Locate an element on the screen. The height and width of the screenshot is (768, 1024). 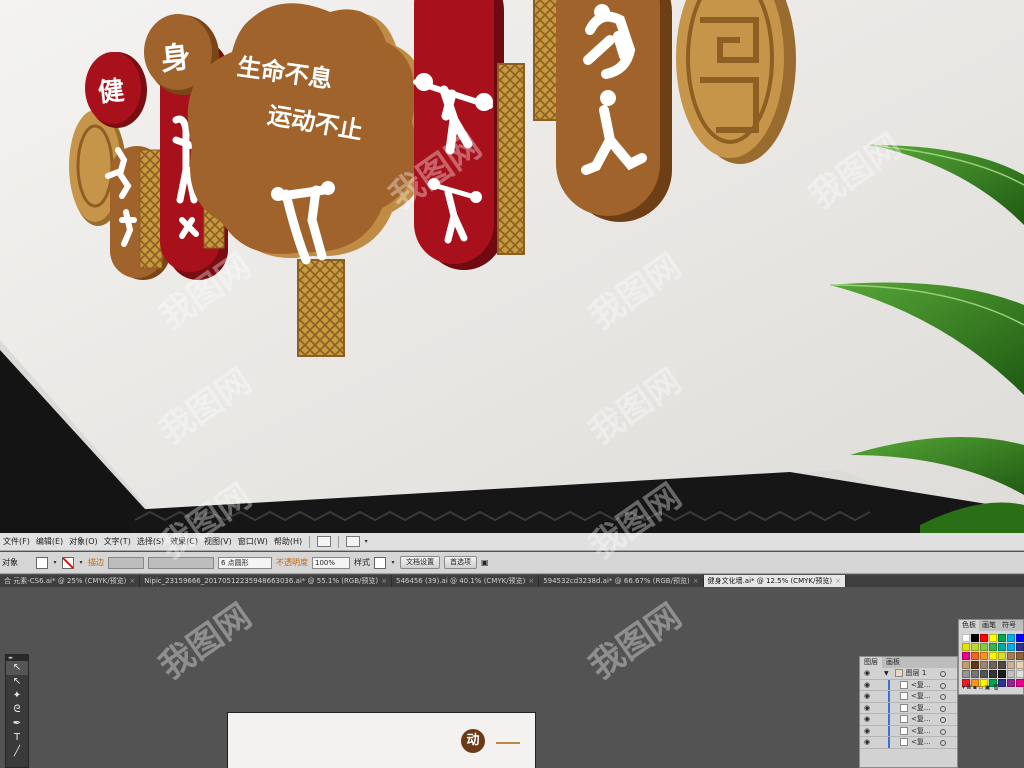
menu-effect: 效果(C) is located at coordinates (184, 541).